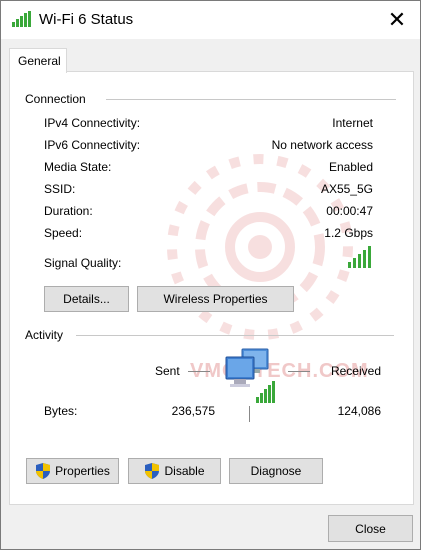  Describe the element at coordinates (322, 145) in the screenshot. I see `ipv6-value: No network access` at that location.